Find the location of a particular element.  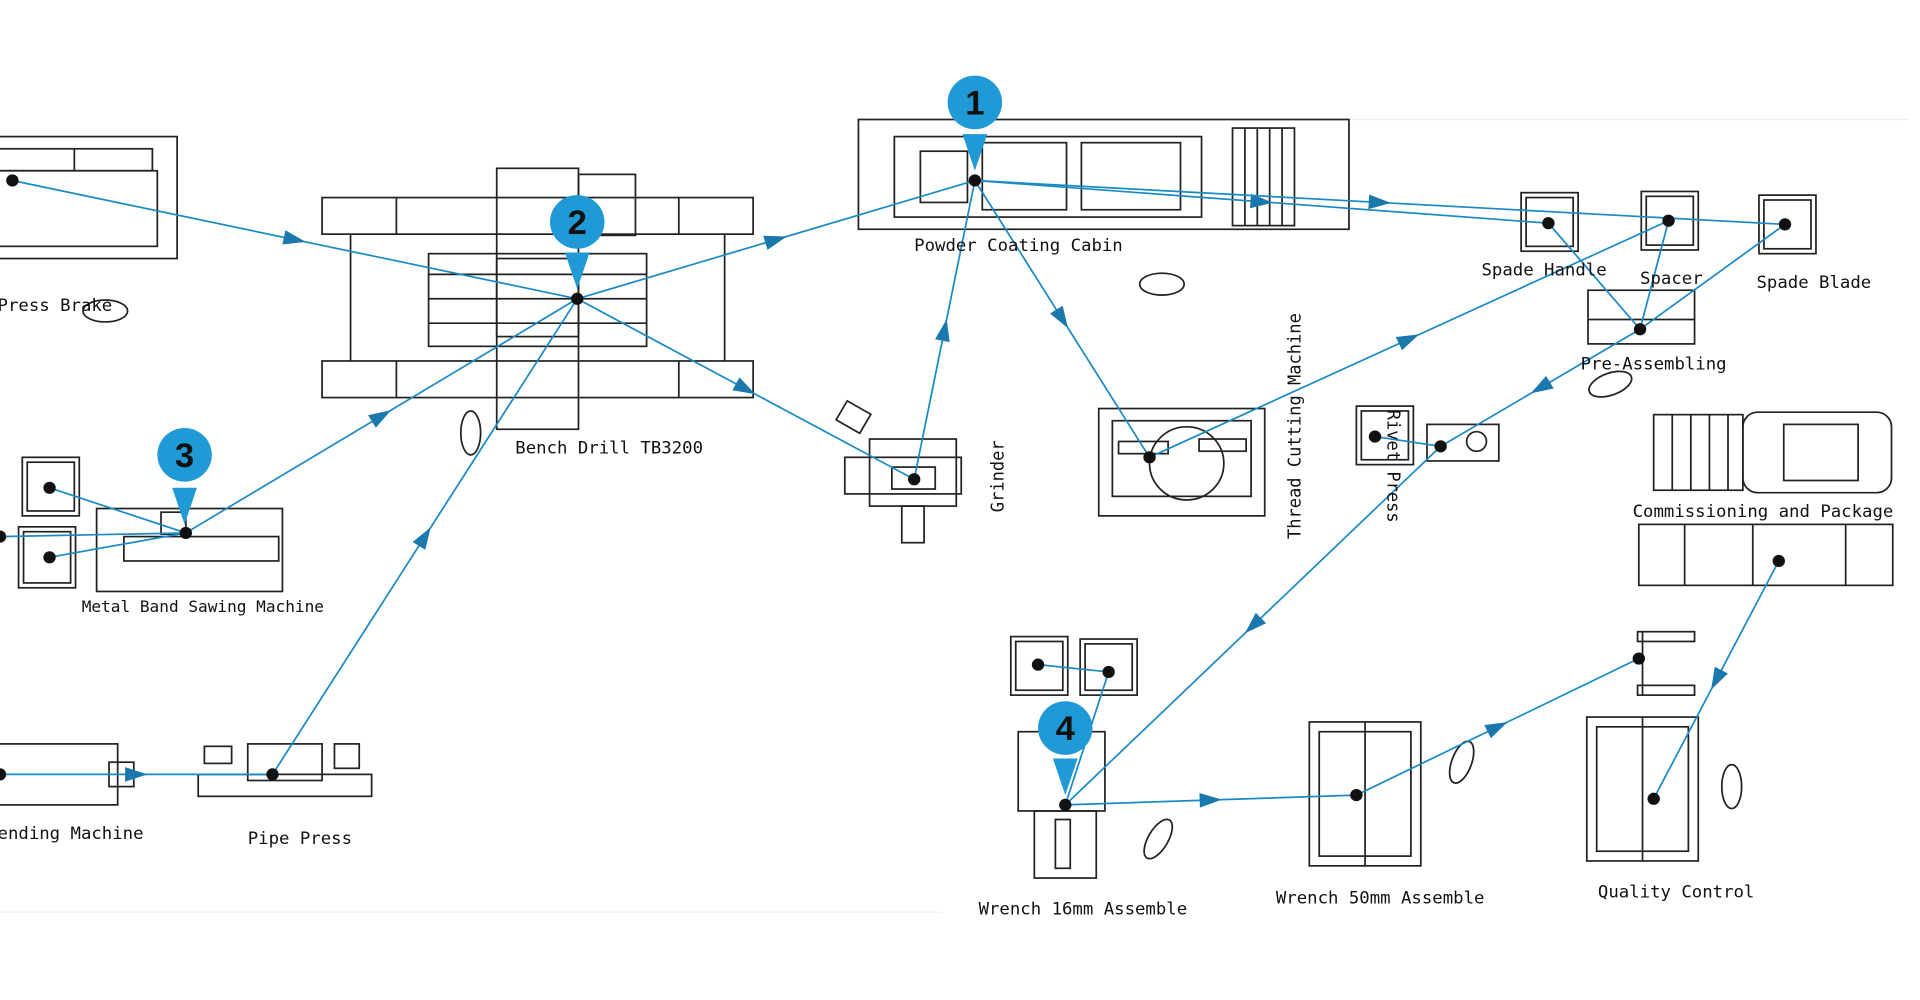

svg-text: 1 is located at coordinates (974, 104).